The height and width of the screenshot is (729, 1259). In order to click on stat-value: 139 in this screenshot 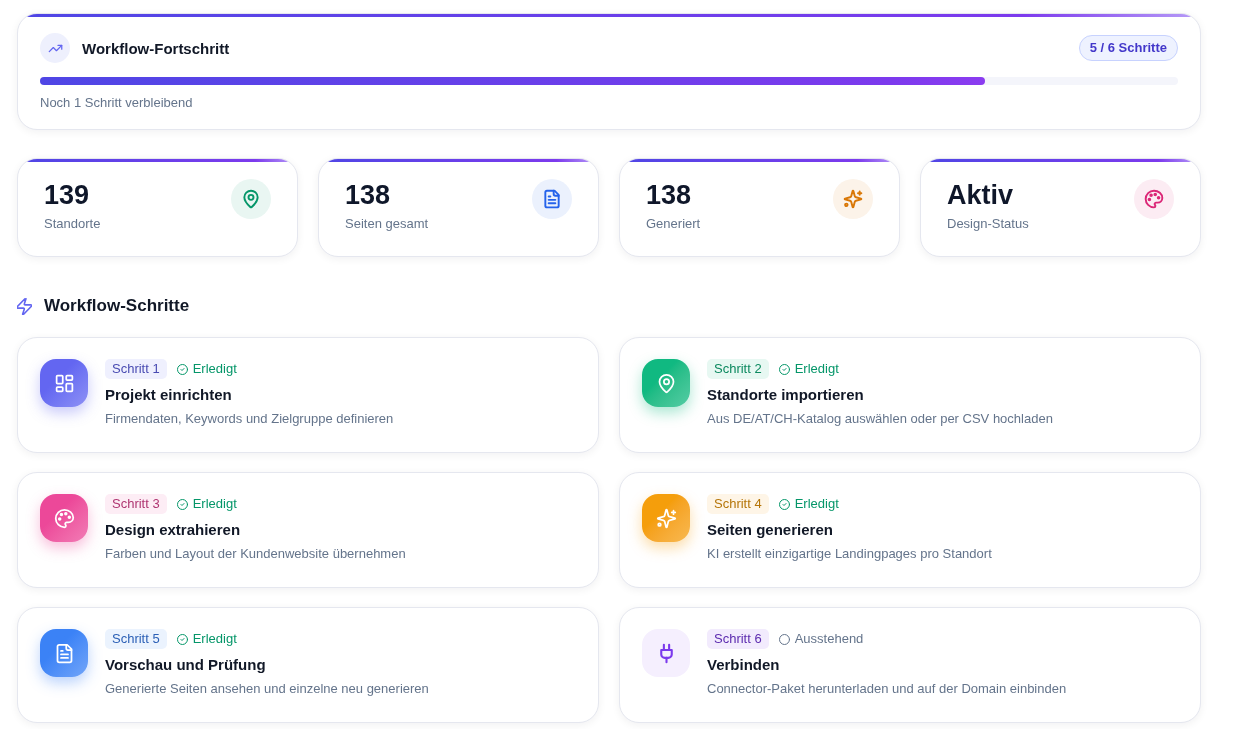, I will do `click(67, 195)`.